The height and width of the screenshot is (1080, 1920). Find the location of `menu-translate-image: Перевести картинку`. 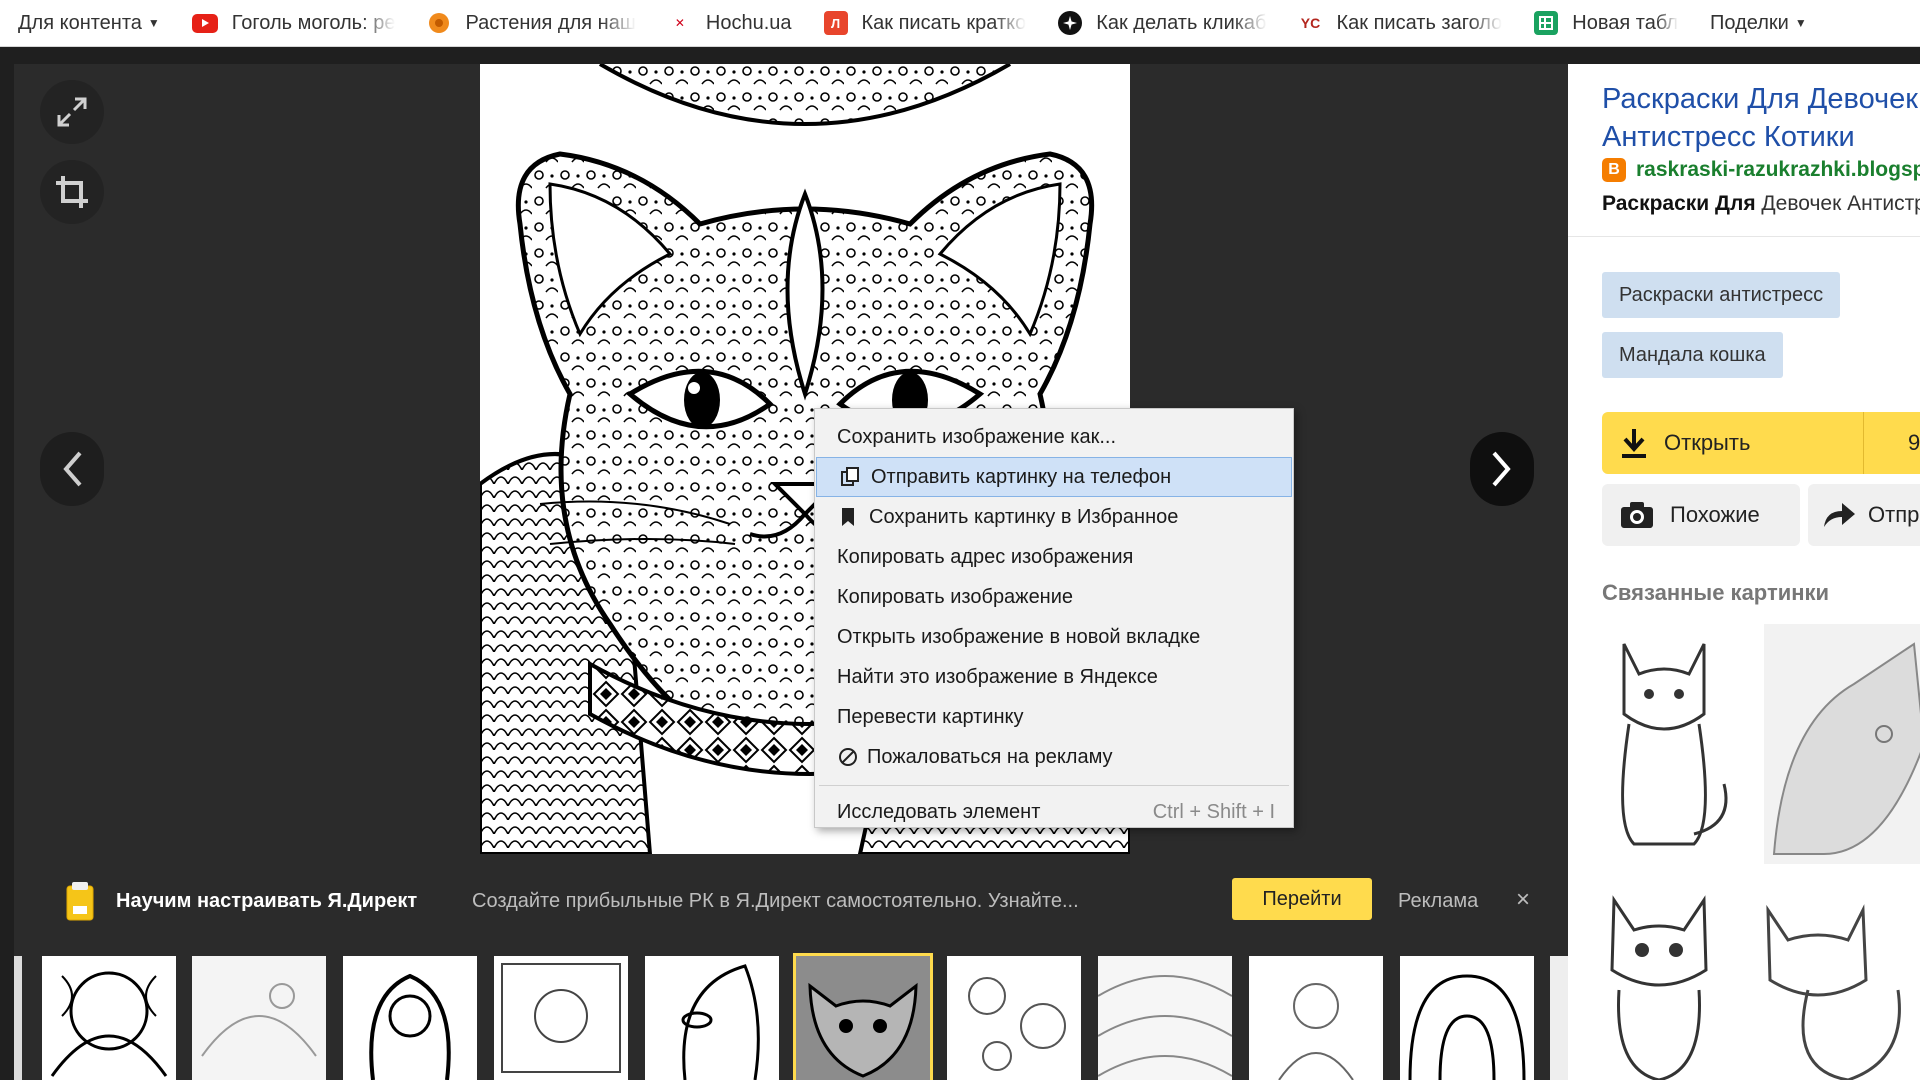

menu-translate-image: Перевести картинку is located at coordinates (1054, 717).